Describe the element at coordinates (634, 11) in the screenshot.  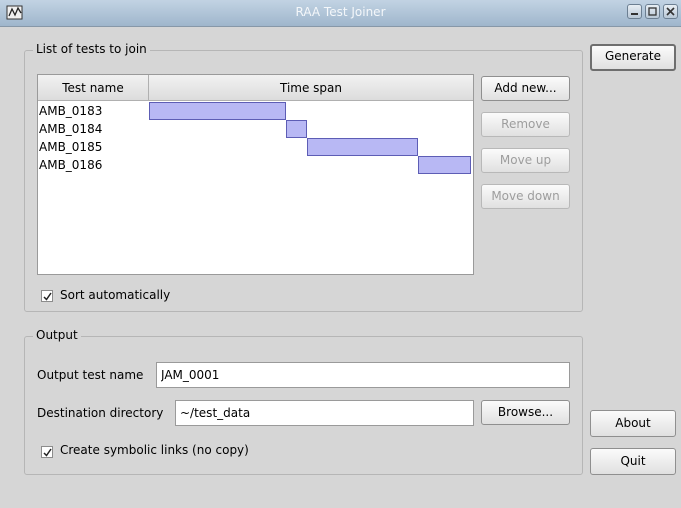
I see `minimize-button` at that location.